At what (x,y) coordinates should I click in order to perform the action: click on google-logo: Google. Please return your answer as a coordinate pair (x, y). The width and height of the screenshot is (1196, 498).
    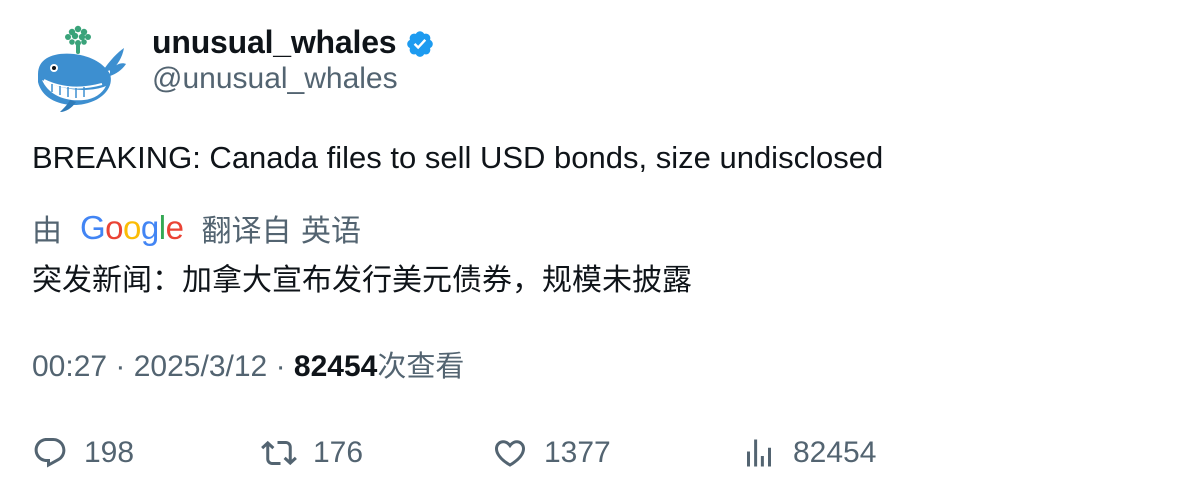
    Looking at the image, I should click on (132, 227).